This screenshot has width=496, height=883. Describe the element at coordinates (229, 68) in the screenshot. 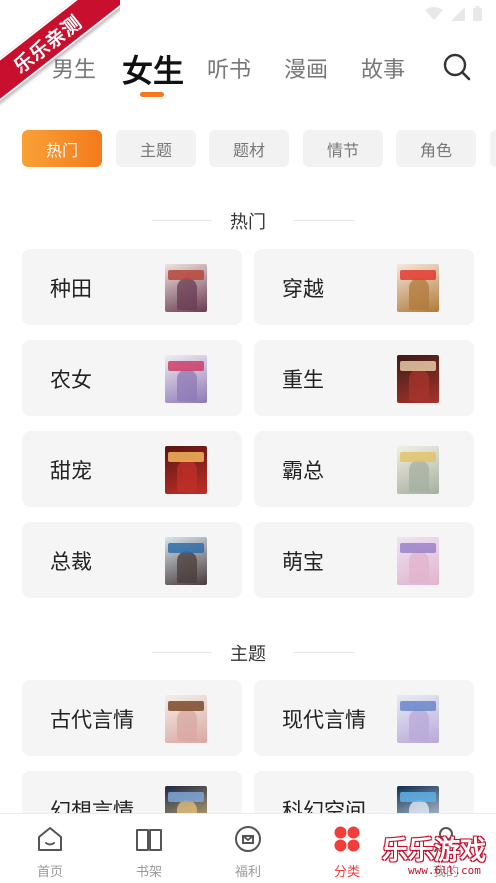

I see `tab-audiobook: 听书` at that location.